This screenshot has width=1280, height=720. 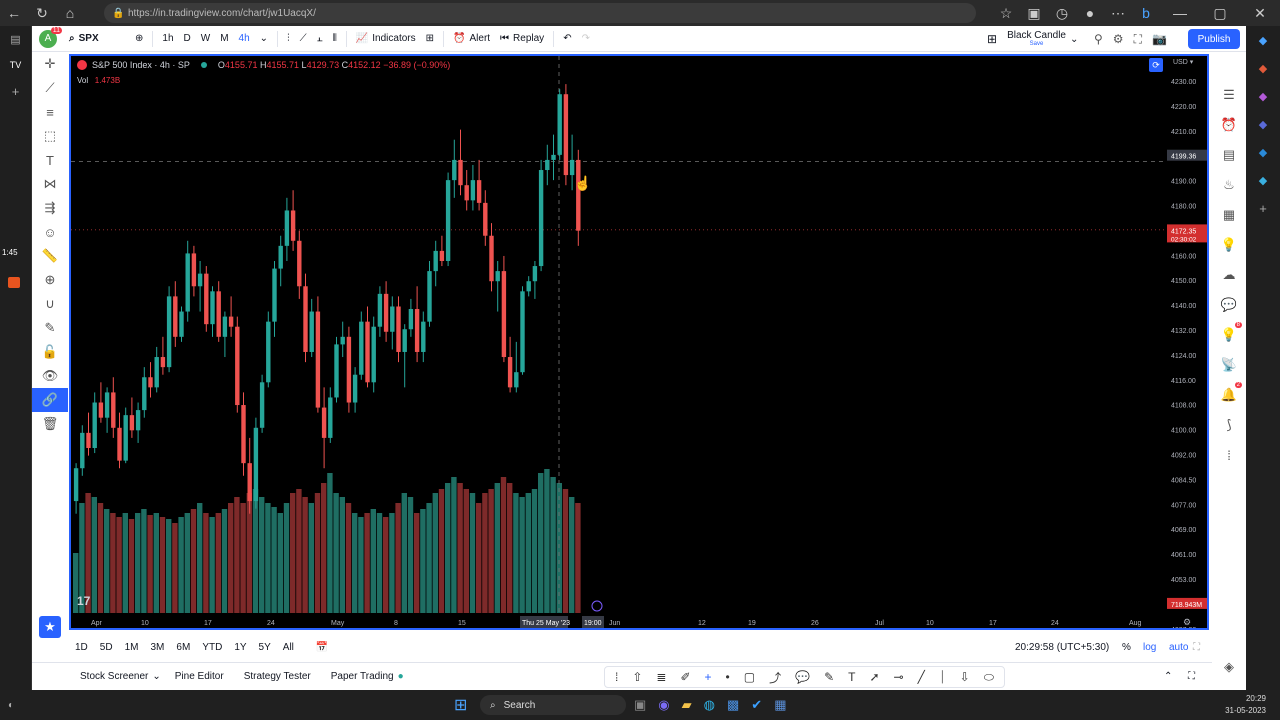 I want to click on callout-icon: 💬, so click(x=802, y=677).